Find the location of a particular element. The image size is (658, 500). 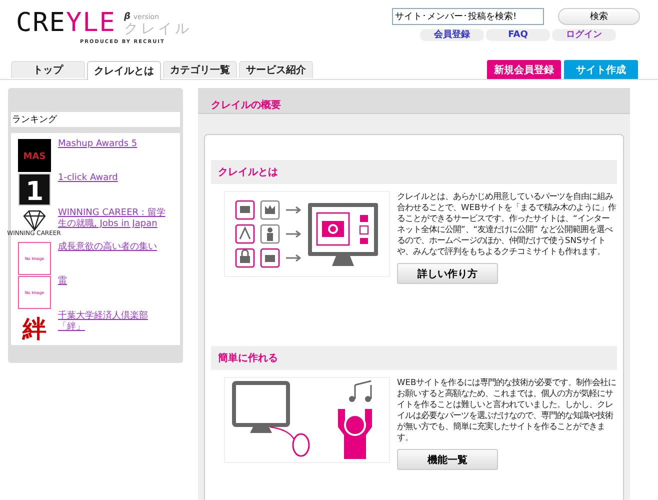

section-title: クレイルとは is located at coordinates (248, 172).